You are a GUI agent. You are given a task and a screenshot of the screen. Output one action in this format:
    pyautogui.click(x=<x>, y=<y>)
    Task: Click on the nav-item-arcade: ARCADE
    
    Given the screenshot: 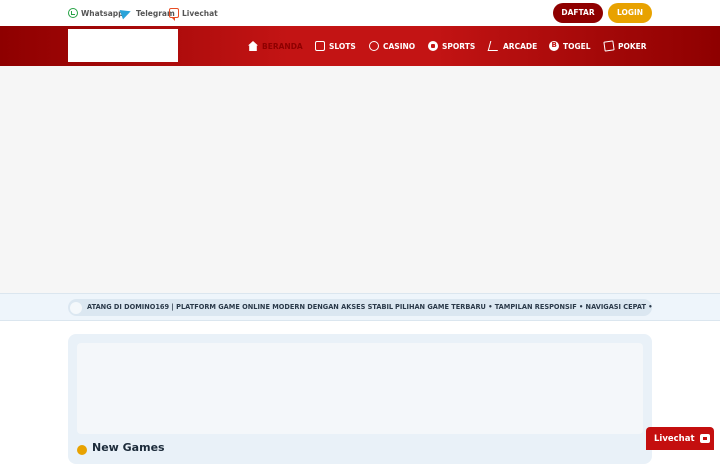 What is the action you would take?
    pyautogui.click(x=512, y=46)
    